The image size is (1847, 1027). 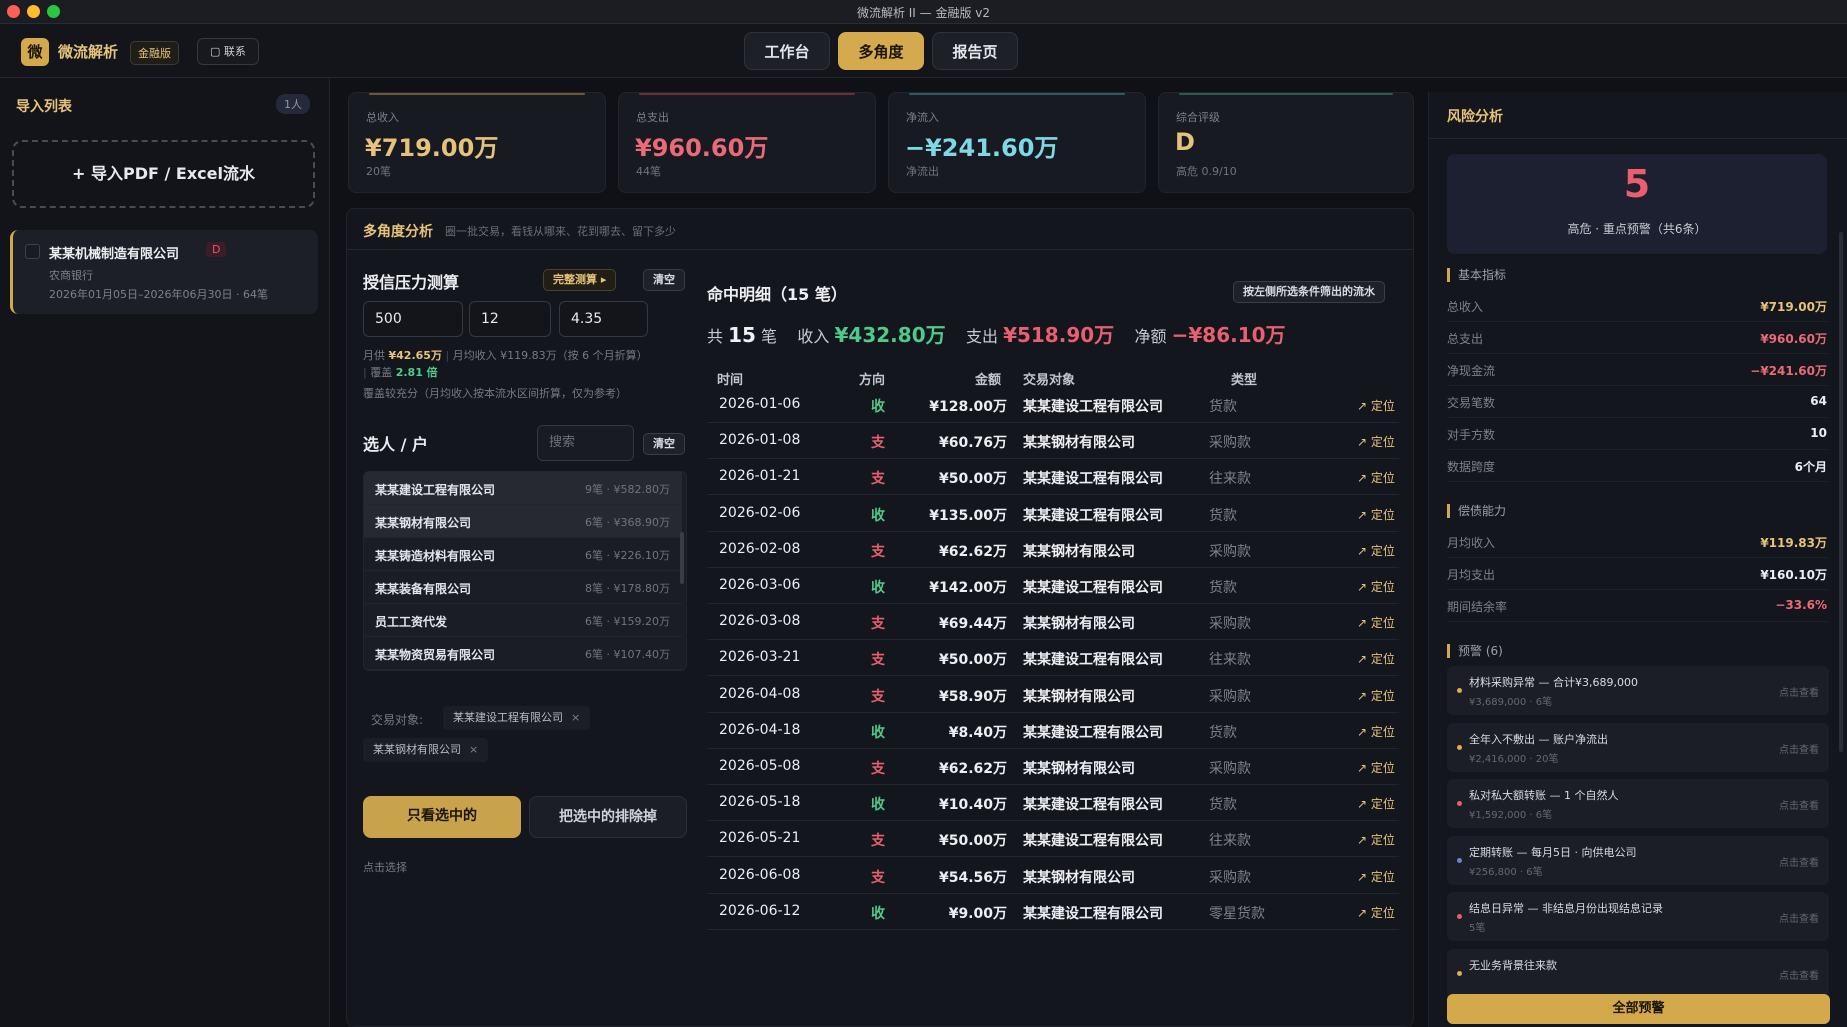 I want to click on stat-label: 总收入, so click(x=382, y=117).